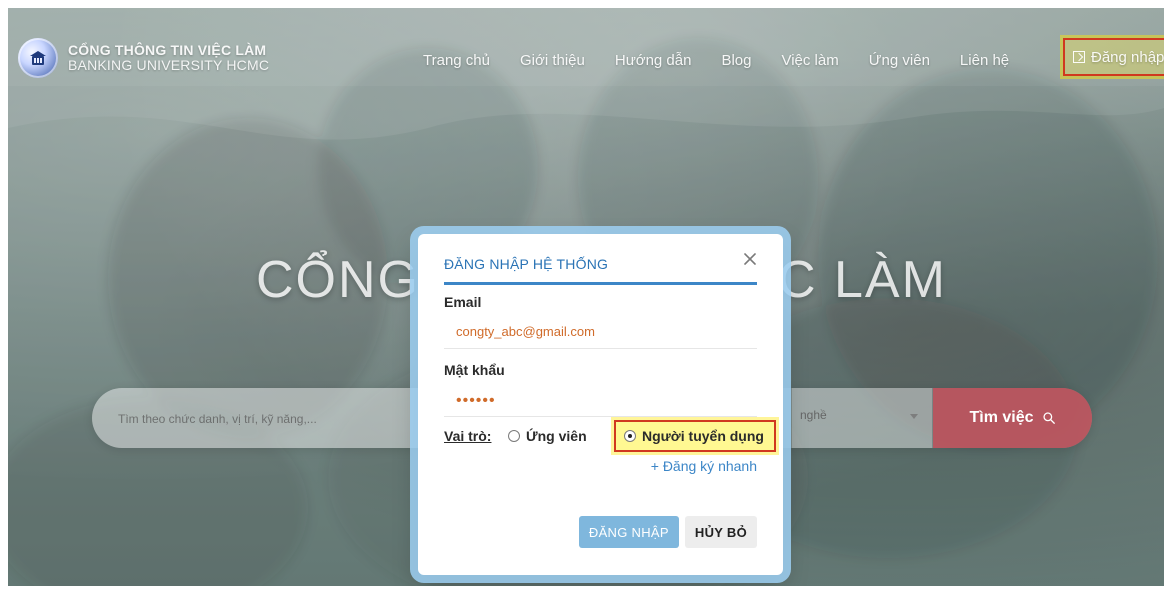 The width and height of the screenshot is (1164, 589). What do you see at coordinates (476, 401) in the screenshot?
I see `password-field: ••••••` at bounding box center [476, 401].